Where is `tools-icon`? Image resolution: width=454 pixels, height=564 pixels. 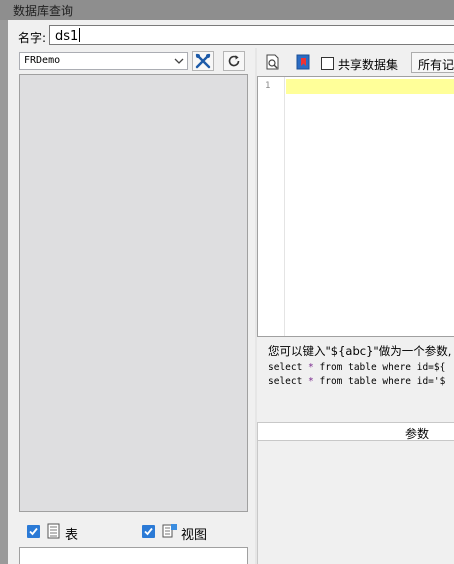 tools-icon is located at coordinates (203, 61).